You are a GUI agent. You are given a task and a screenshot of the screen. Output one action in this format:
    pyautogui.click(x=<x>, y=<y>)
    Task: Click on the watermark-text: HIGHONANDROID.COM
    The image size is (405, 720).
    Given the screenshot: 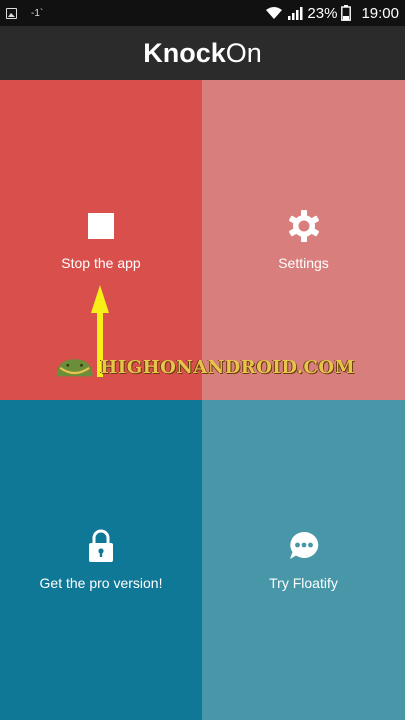 What is the action you would take?
    pyautogui.click(x=227, y=367)
    